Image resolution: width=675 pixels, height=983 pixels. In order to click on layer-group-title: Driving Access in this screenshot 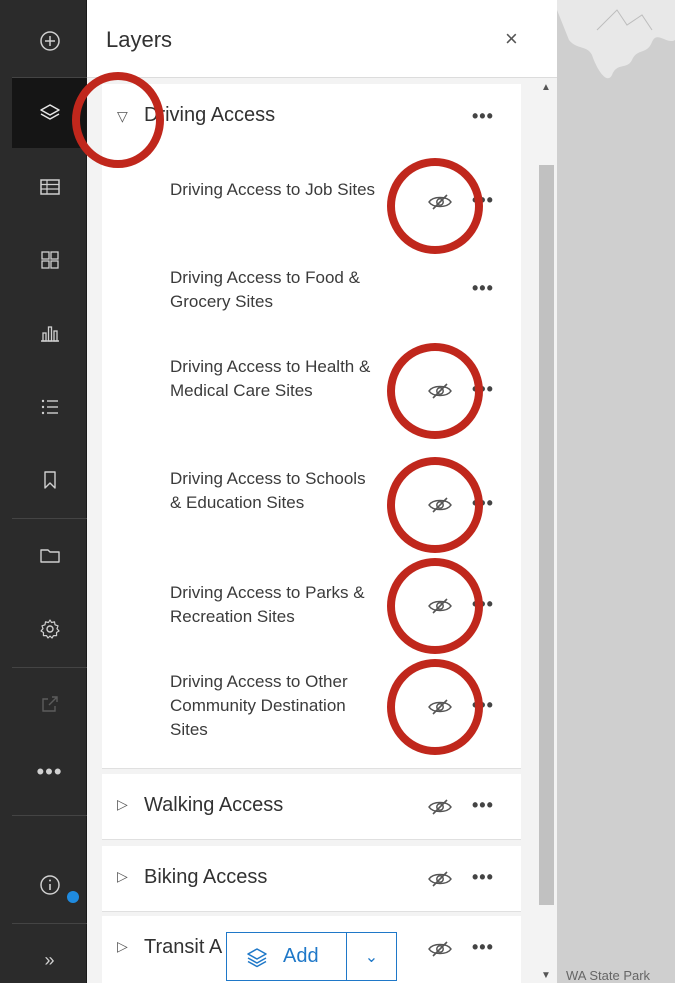, I will do `click(209, 115)`.